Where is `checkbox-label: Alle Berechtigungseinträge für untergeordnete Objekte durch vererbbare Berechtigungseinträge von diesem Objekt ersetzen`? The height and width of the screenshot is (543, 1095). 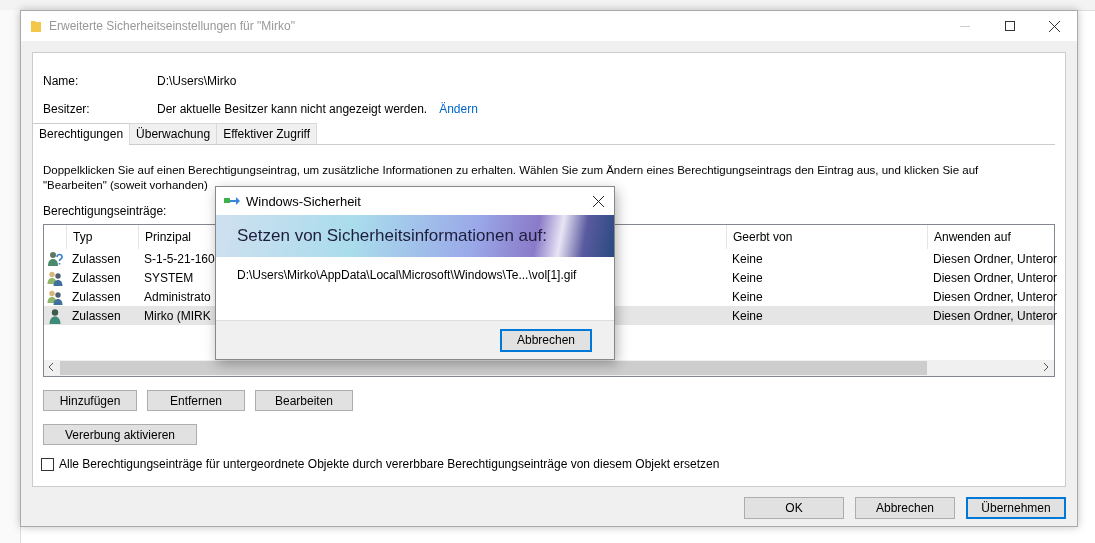 checkbox-label: Alle Berechtigungseinträge für untergeordnete Objekte durch vererbbare Berechtigungseinträge von diesem Objekt ersetzen is located at coordinates (389, 464).